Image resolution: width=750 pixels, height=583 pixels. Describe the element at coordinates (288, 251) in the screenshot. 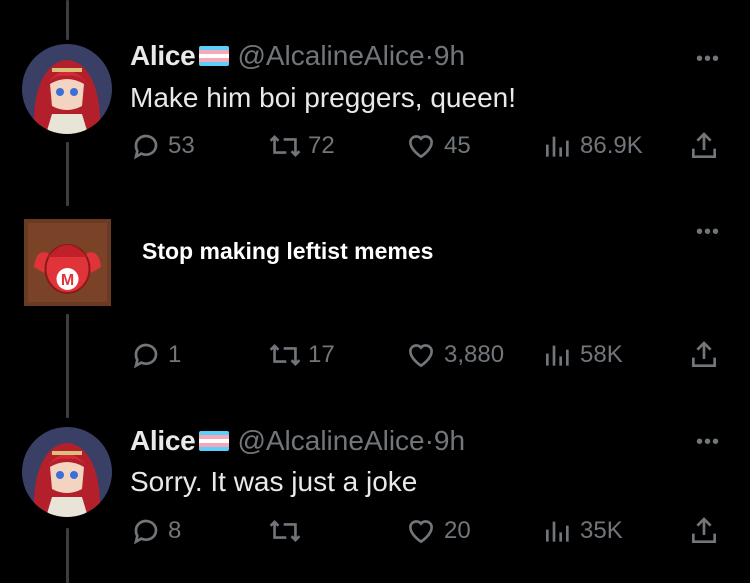

I see `meme-text: Stop making leftist memes` at that location.